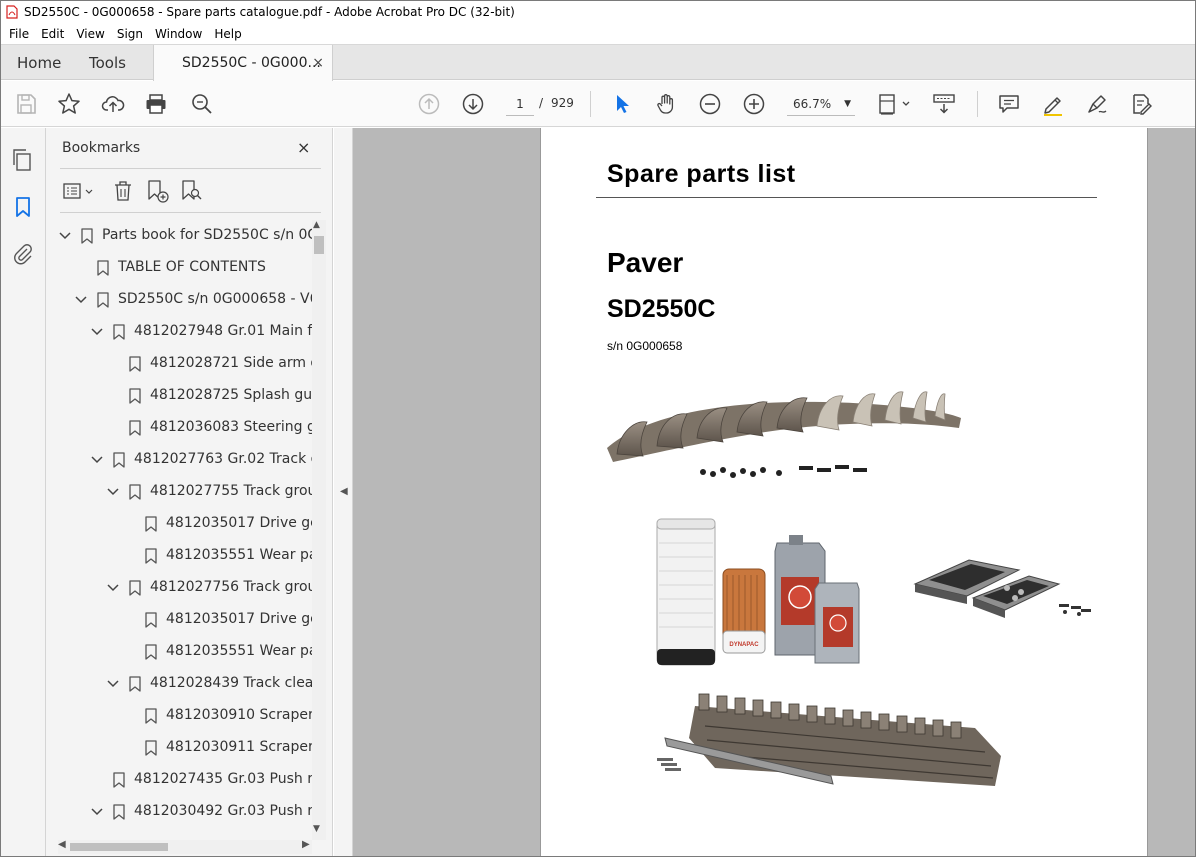 Image resolution: width=1196 pixels, height=857 pixels. I want to click on edit-document-icon, so click(1141, 104).